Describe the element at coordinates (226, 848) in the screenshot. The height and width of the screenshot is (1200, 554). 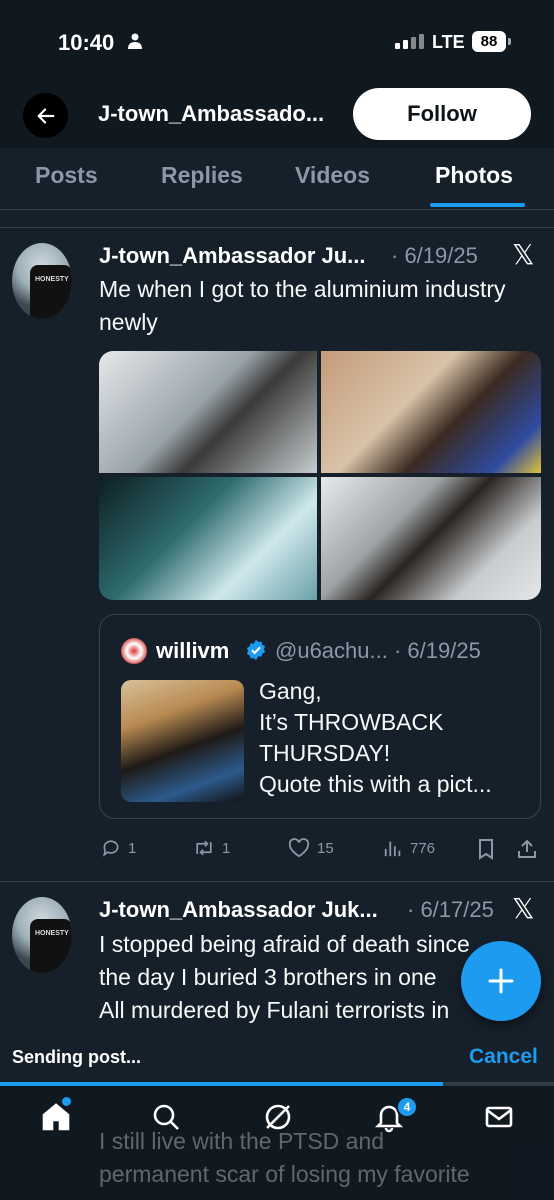
I see `repost-count: 1` at that location.